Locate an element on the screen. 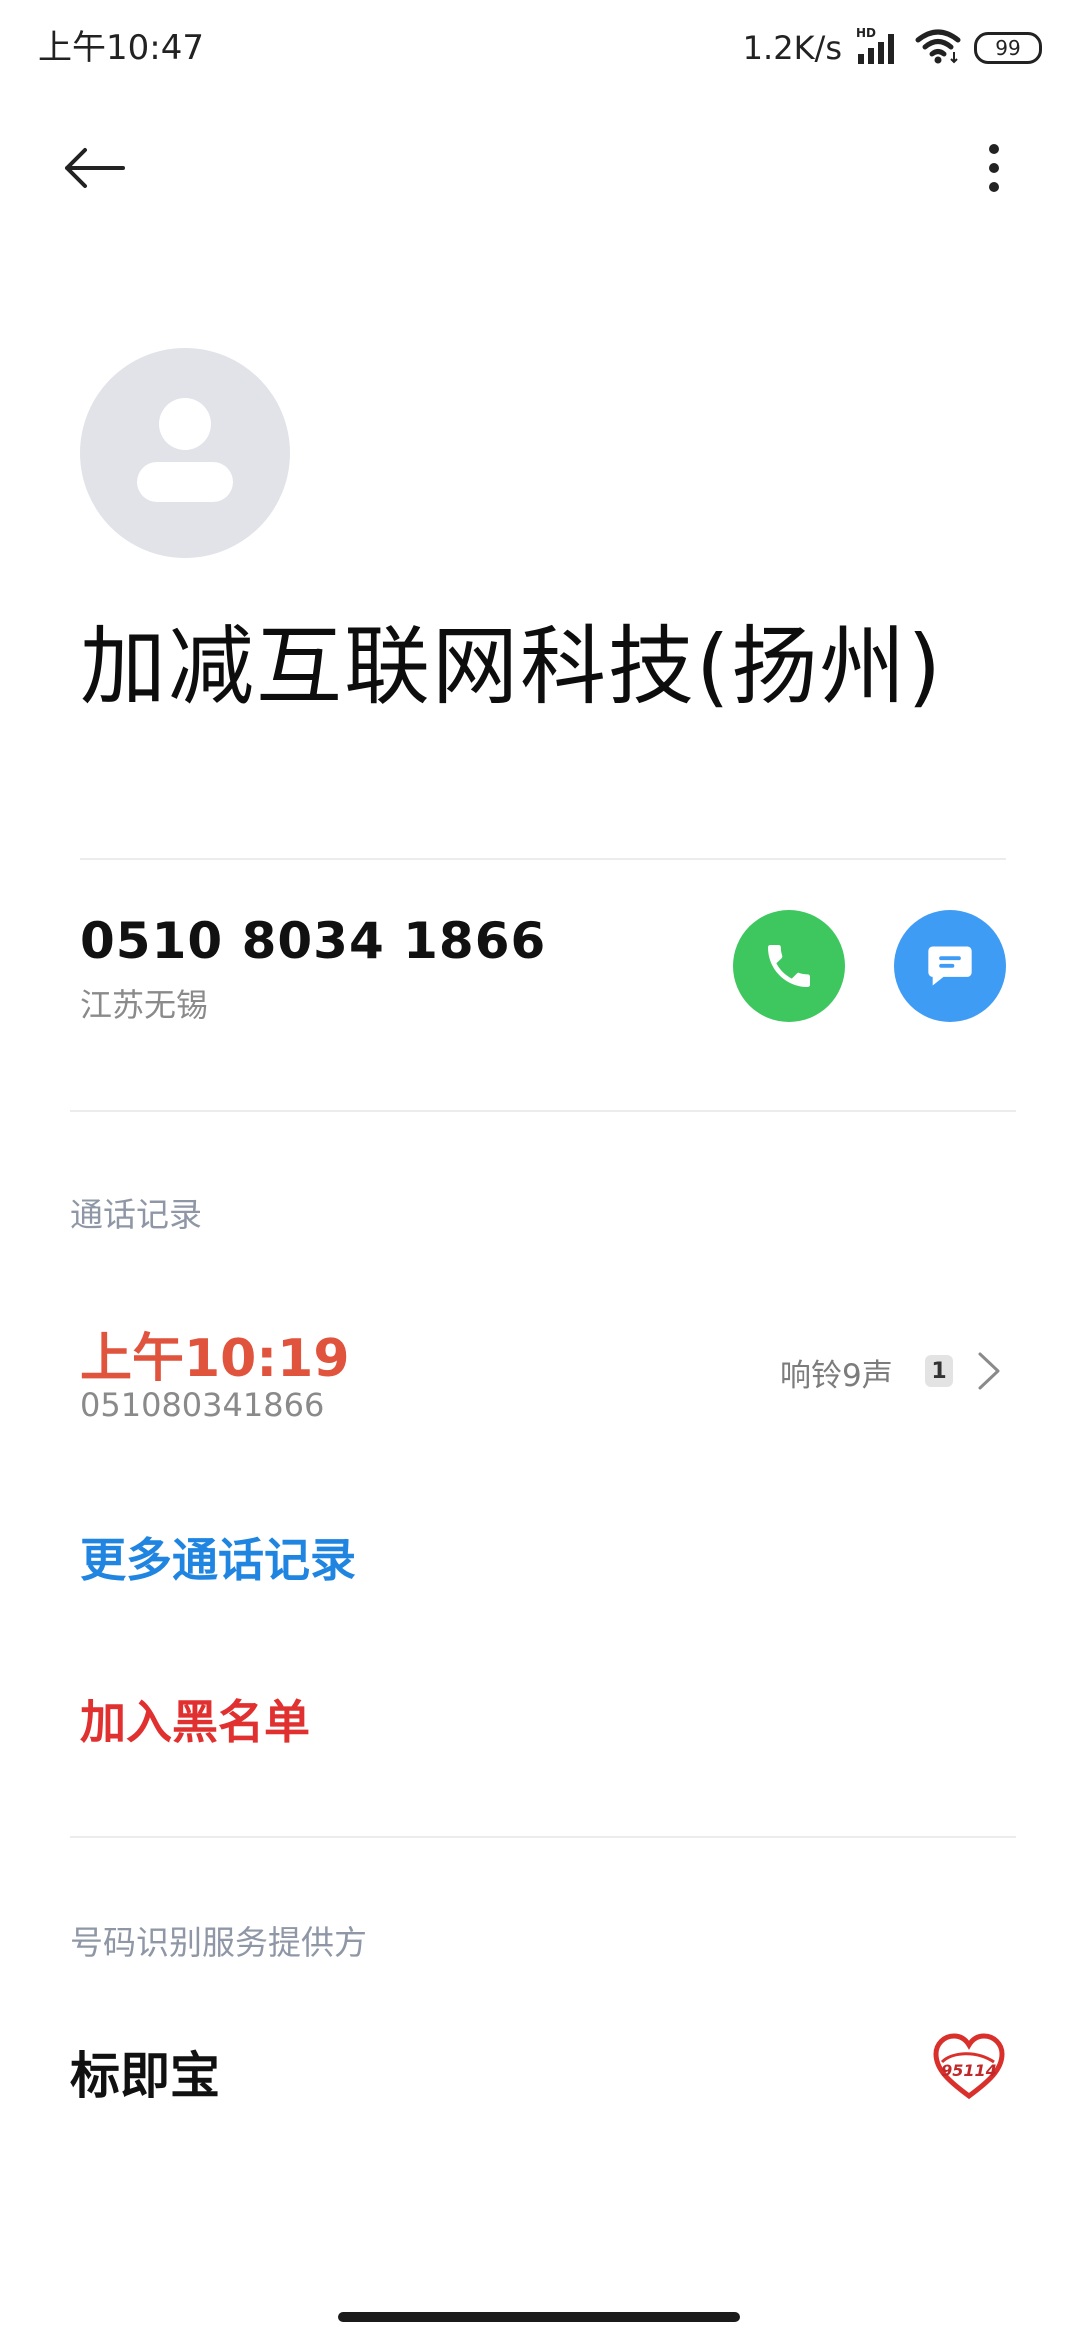 The height and width of the screenshot is (2340, 1080). person-icon is located at coordinates (185, 450).